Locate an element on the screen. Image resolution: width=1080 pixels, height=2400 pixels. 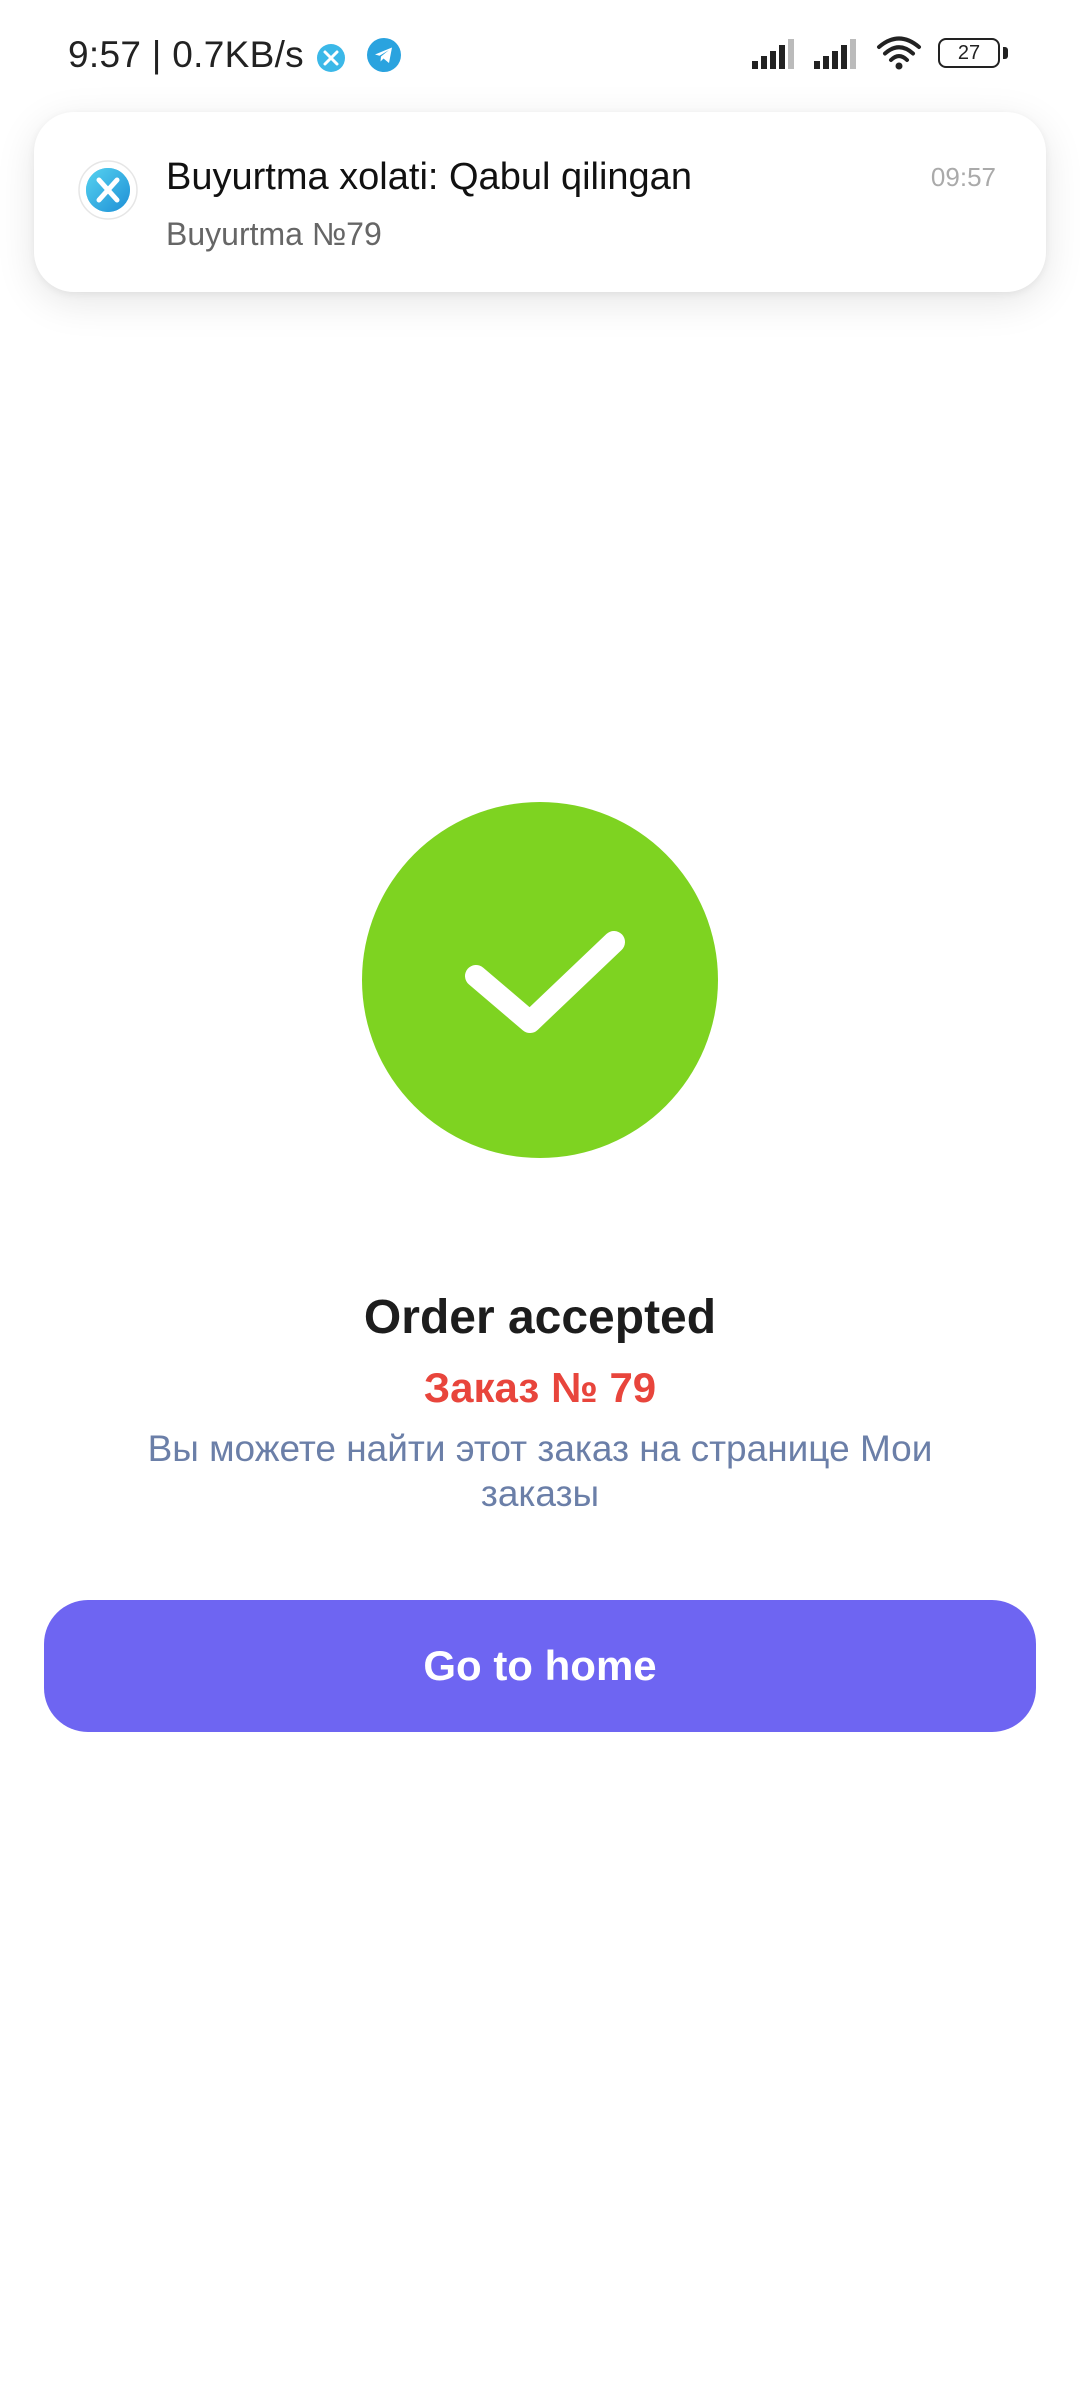
notification-title: Buyurtma xolati: Qabul qilingan is located at coordinates (429, 177).